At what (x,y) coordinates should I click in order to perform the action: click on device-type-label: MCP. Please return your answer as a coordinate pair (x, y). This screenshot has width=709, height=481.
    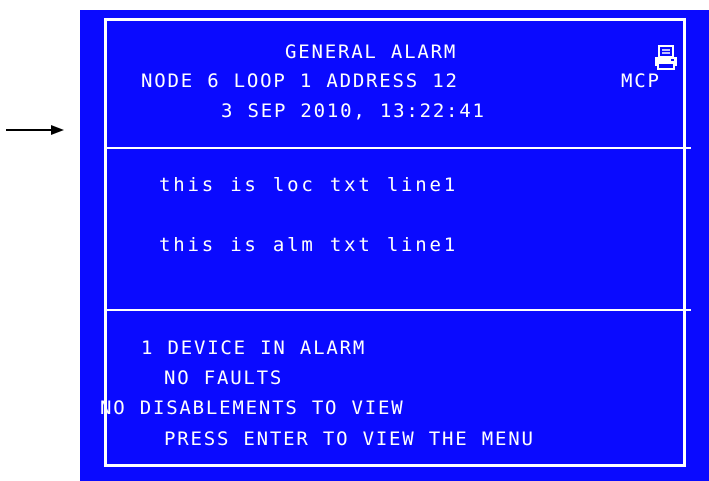
    Looking at the image, I should click on (641, 81).